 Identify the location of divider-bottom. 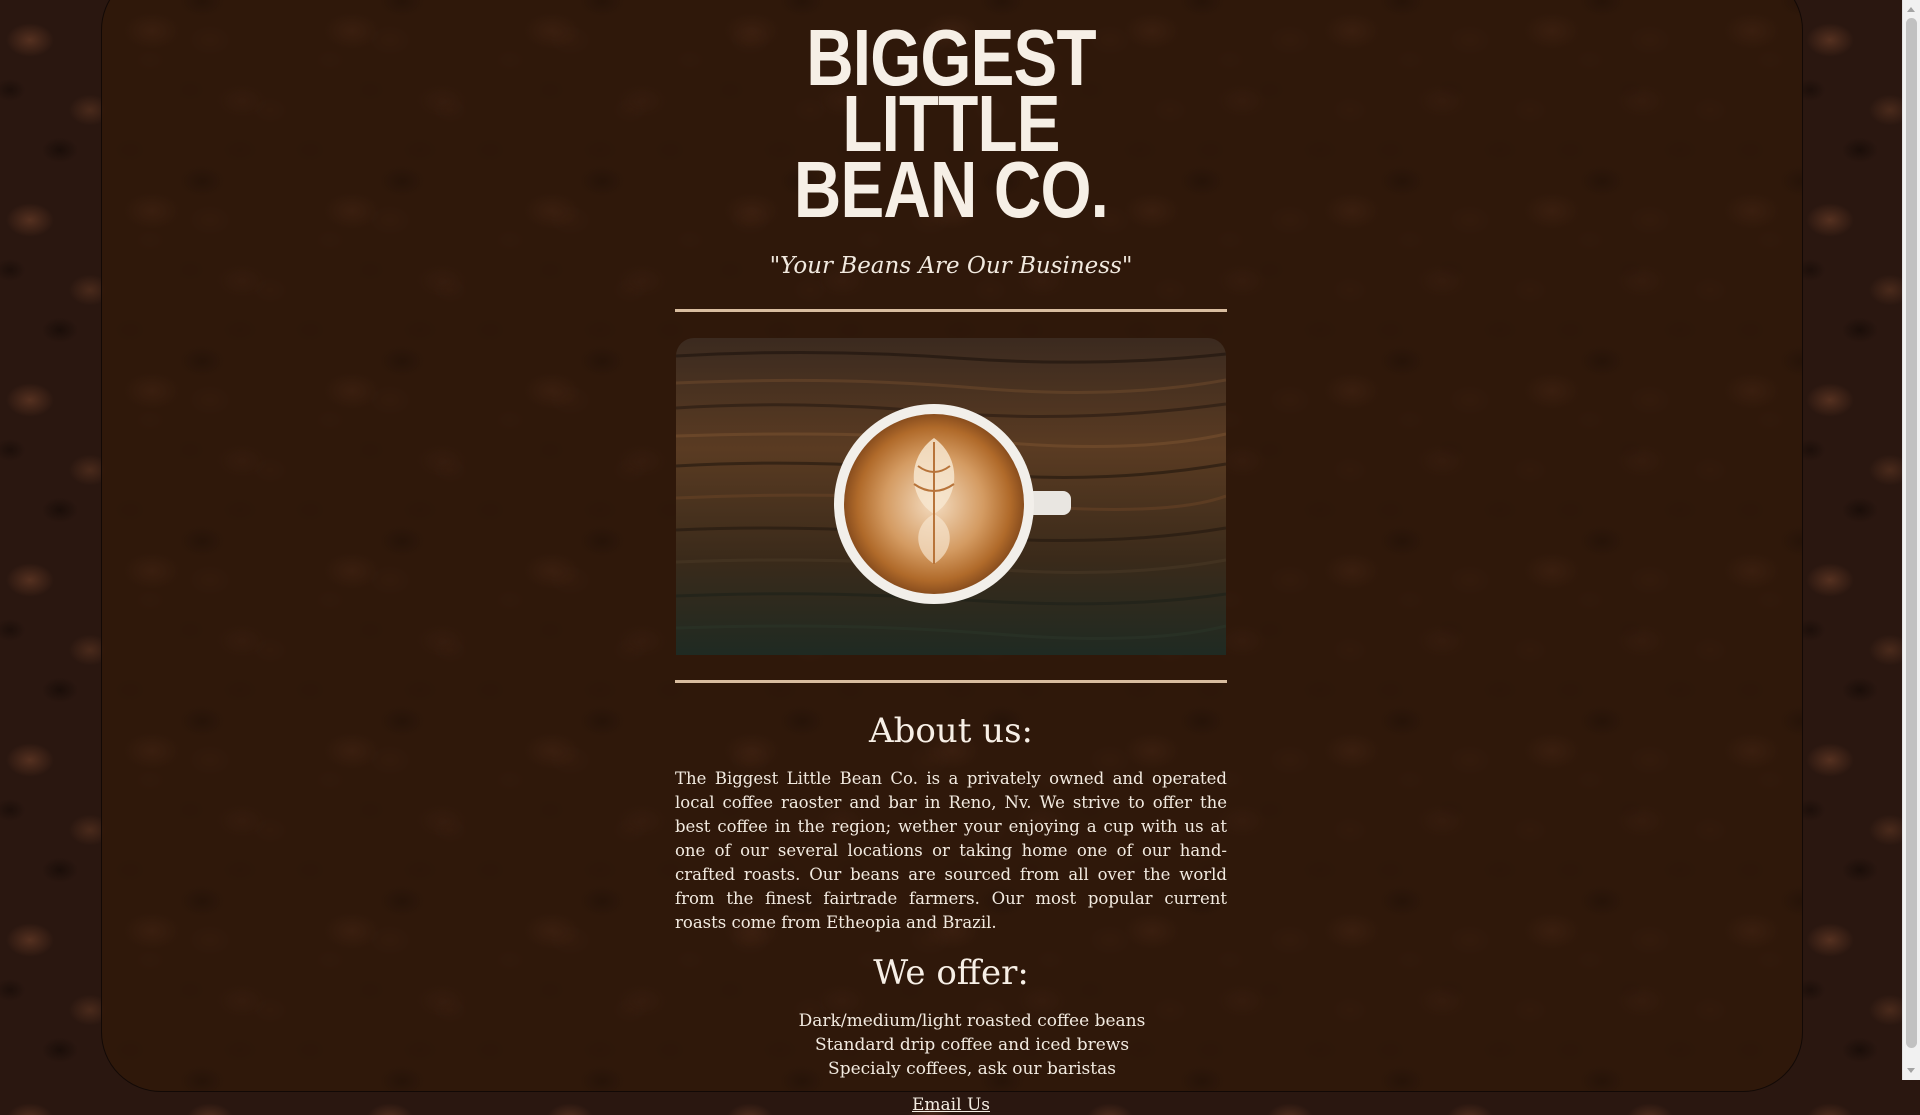
(951, 681).